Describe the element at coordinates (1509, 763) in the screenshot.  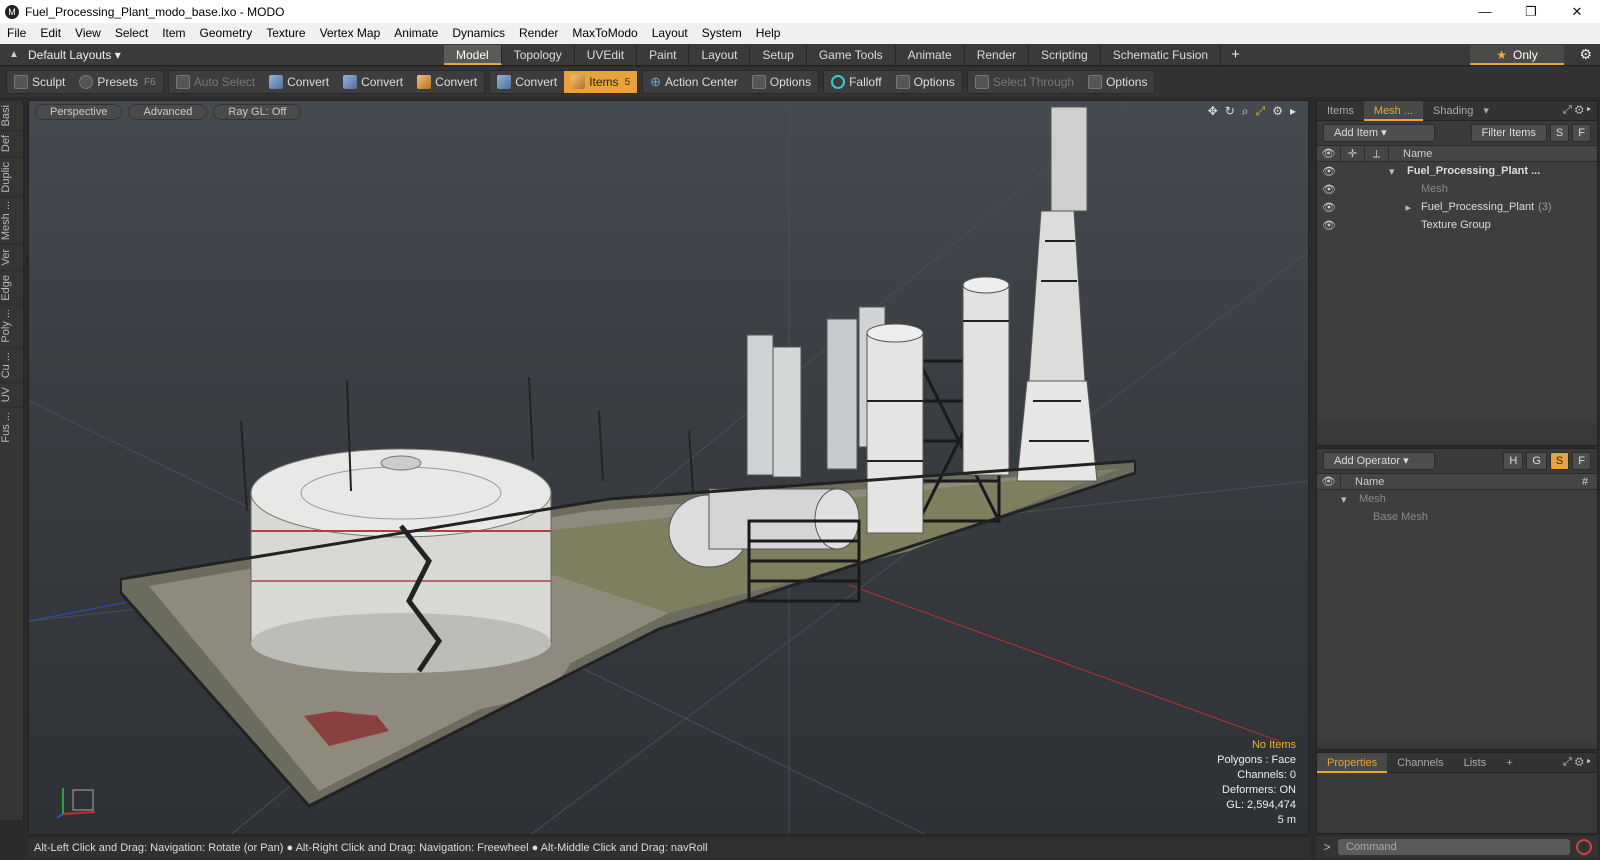
I see `add-properties-tab-button: +` at that location.